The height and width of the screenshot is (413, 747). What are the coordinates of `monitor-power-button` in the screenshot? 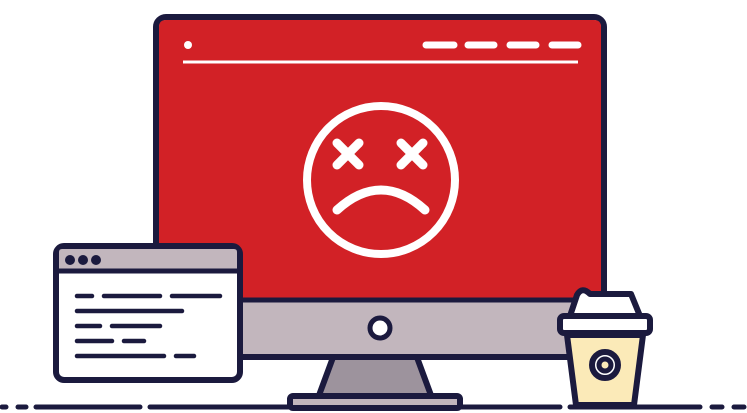 It's located at (380, 328).